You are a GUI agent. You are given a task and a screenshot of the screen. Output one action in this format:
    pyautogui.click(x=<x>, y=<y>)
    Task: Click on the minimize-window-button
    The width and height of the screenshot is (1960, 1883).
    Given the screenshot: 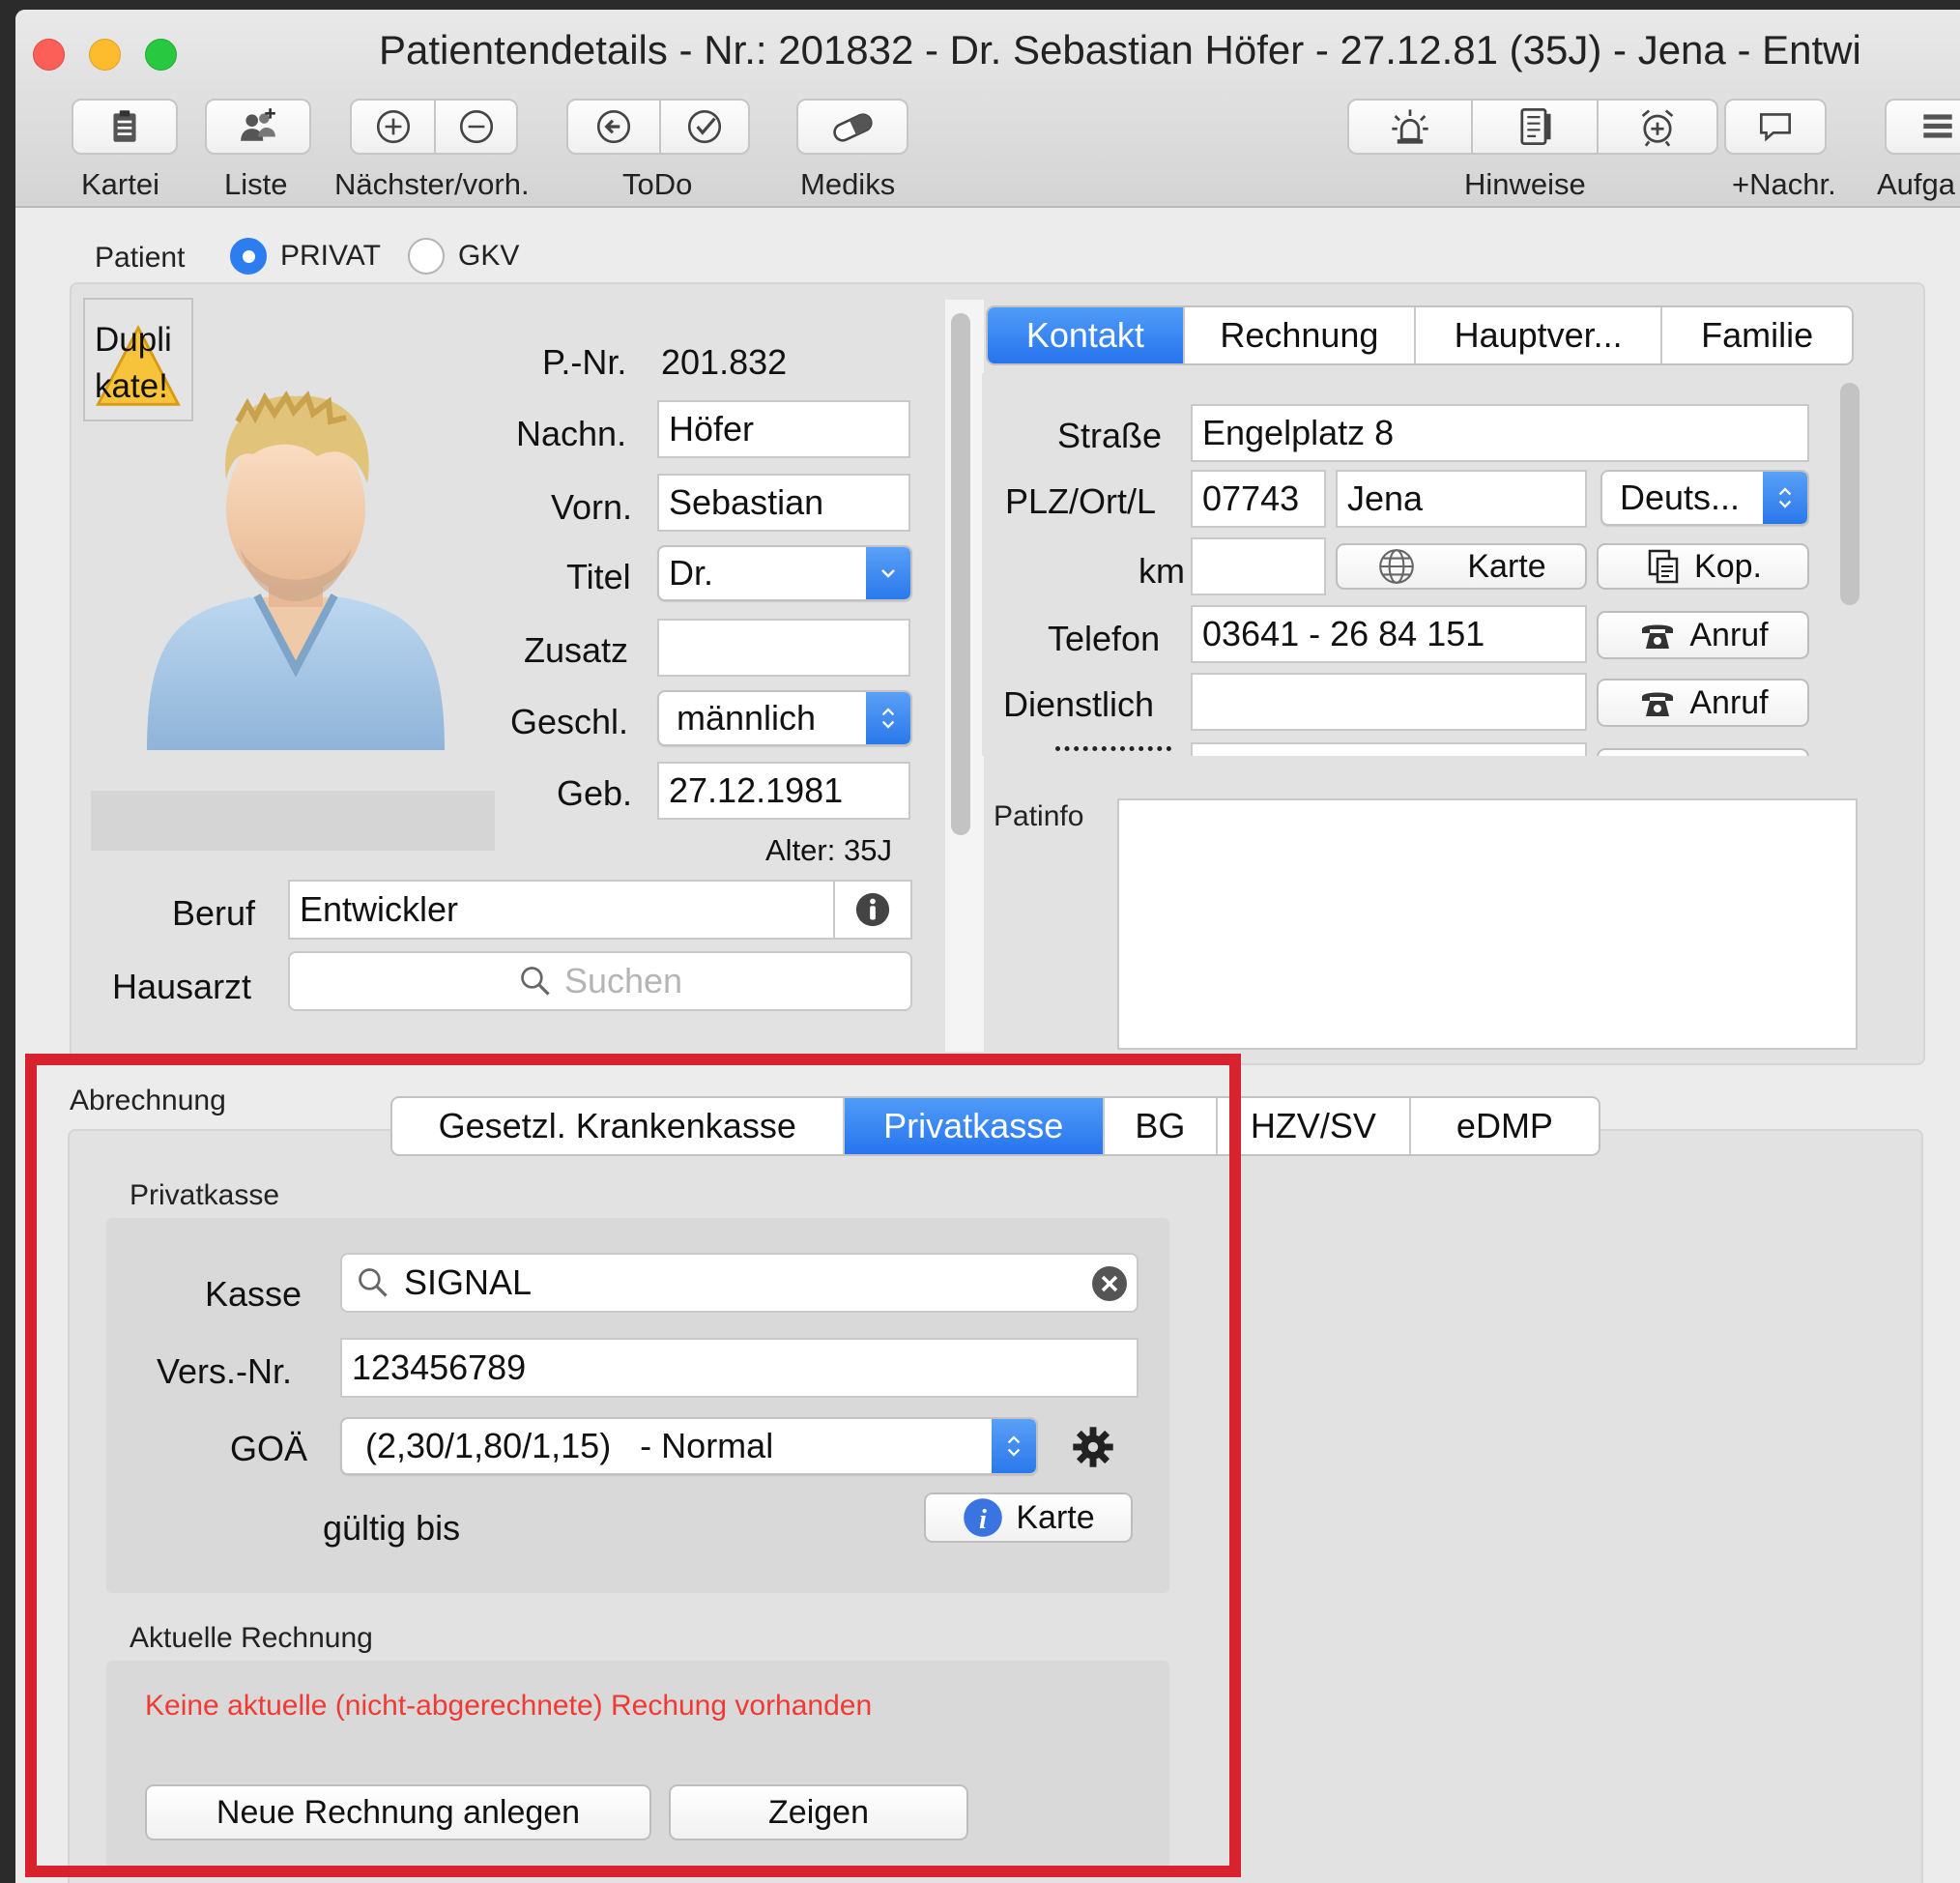 What is the action you would take?
    pyautogui.click(x=105, y=55)
    